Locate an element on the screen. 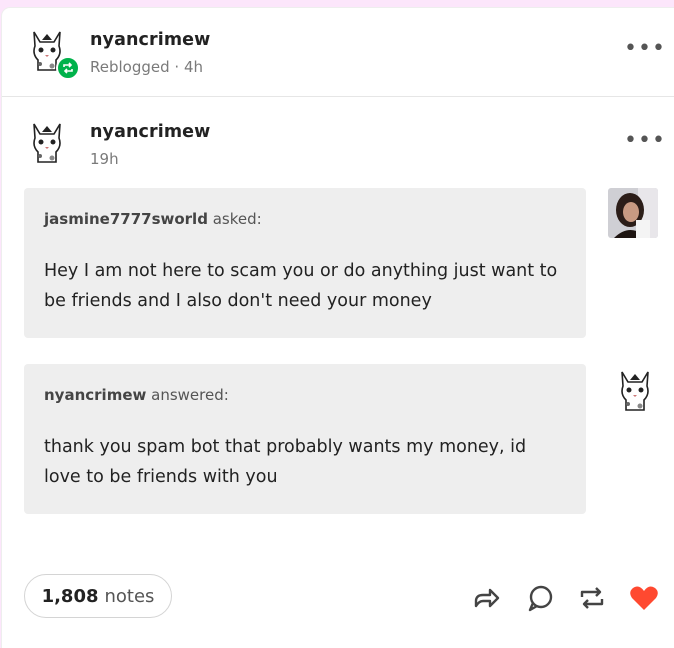  reblog-icon is located at coordinates (68, 68).